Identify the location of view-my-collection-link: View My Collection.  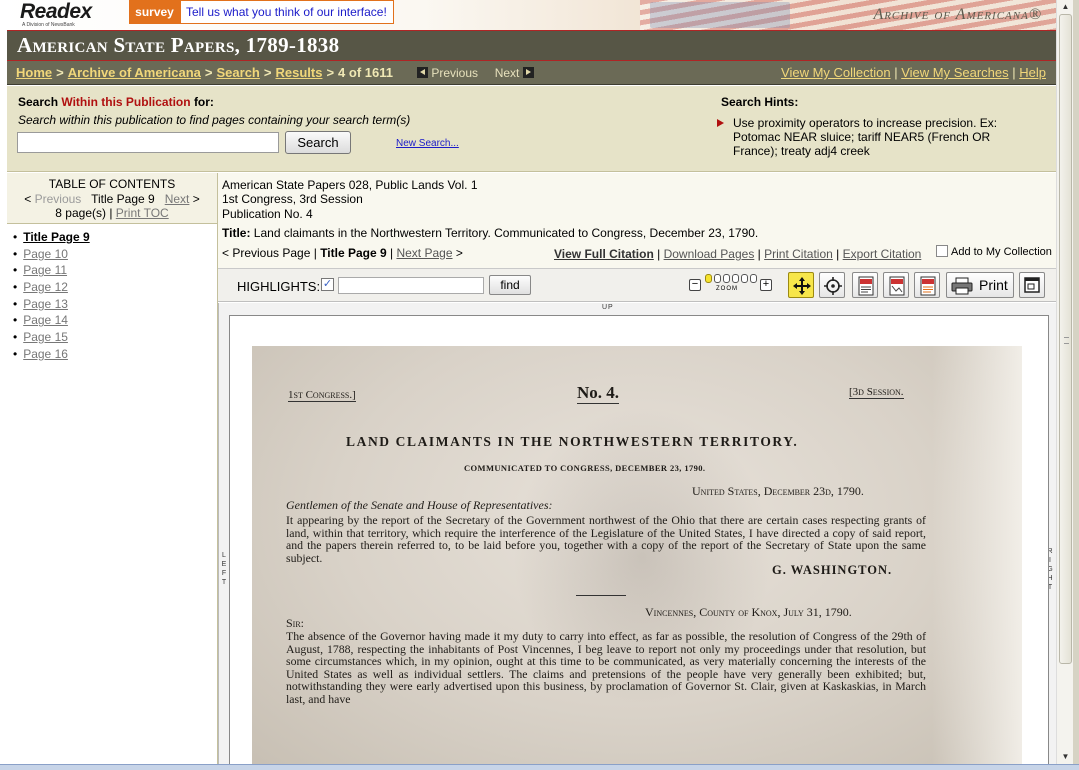
(836, 72).